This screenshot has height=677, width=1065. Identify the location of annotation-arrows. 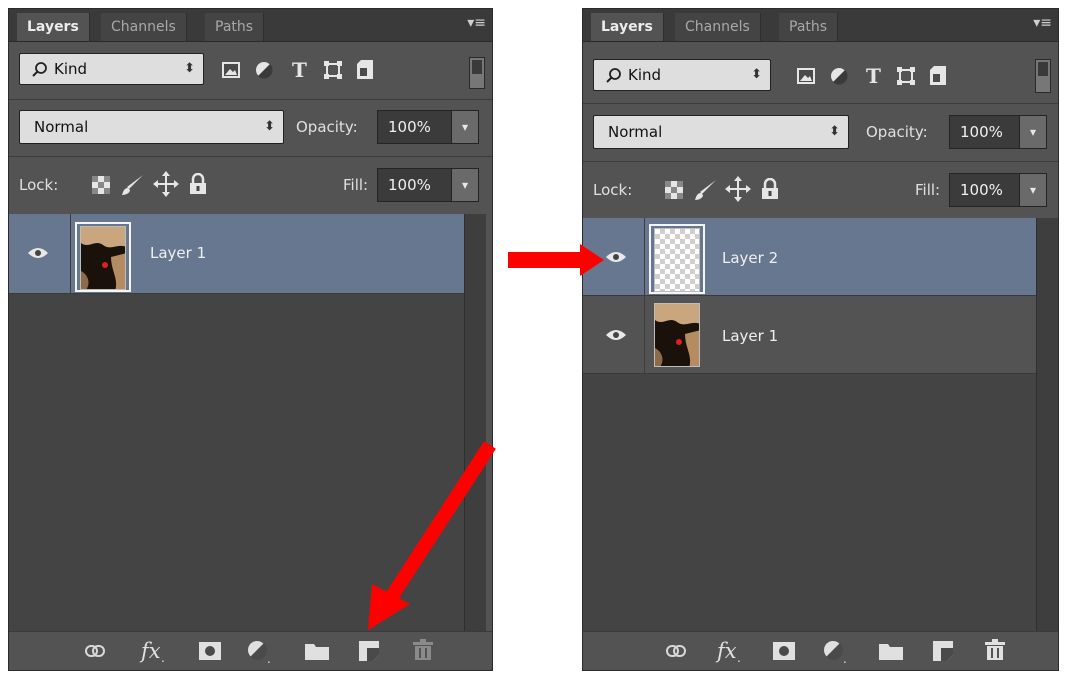
(486, 437).